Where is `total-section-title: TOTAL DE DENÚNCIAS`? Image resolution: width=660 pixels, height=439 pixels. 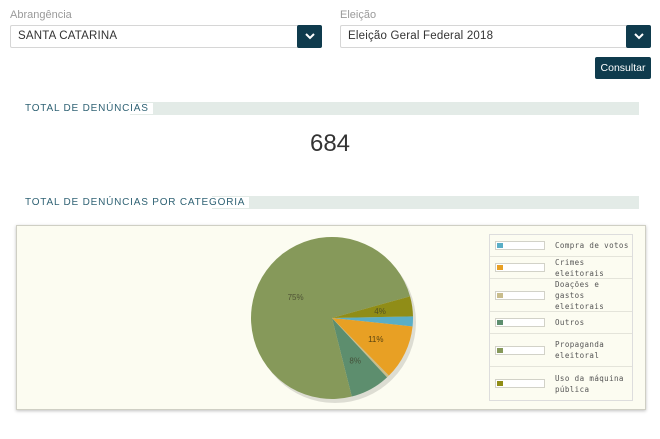 total-section-title: TOTAL DE DENÚNCIAS is located at coordinates (89, 108).